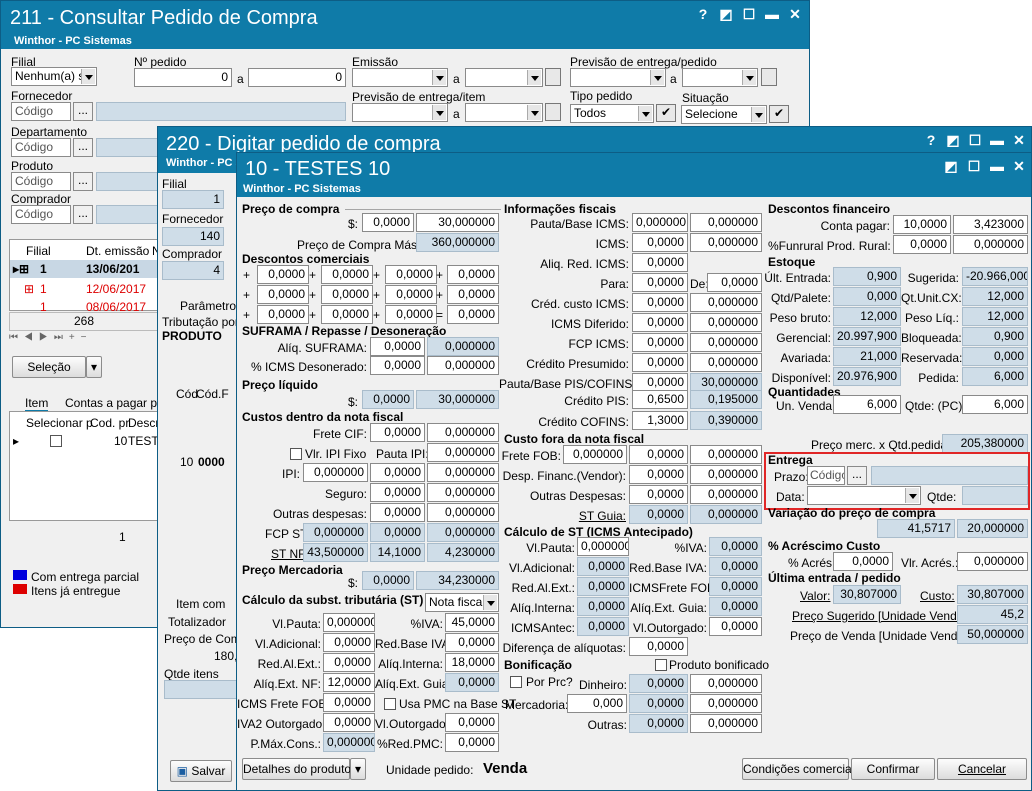 This screenshot has height=791, width=1032. Describe the element at coordinates (562, 516) in the screenshot. I see `st-guia-link: ST Guia:` at that location.